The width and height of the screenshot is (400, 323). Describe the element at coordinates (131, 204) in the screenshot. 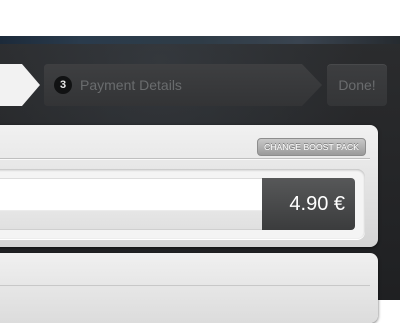

I see `boost-pack-field` at that location.